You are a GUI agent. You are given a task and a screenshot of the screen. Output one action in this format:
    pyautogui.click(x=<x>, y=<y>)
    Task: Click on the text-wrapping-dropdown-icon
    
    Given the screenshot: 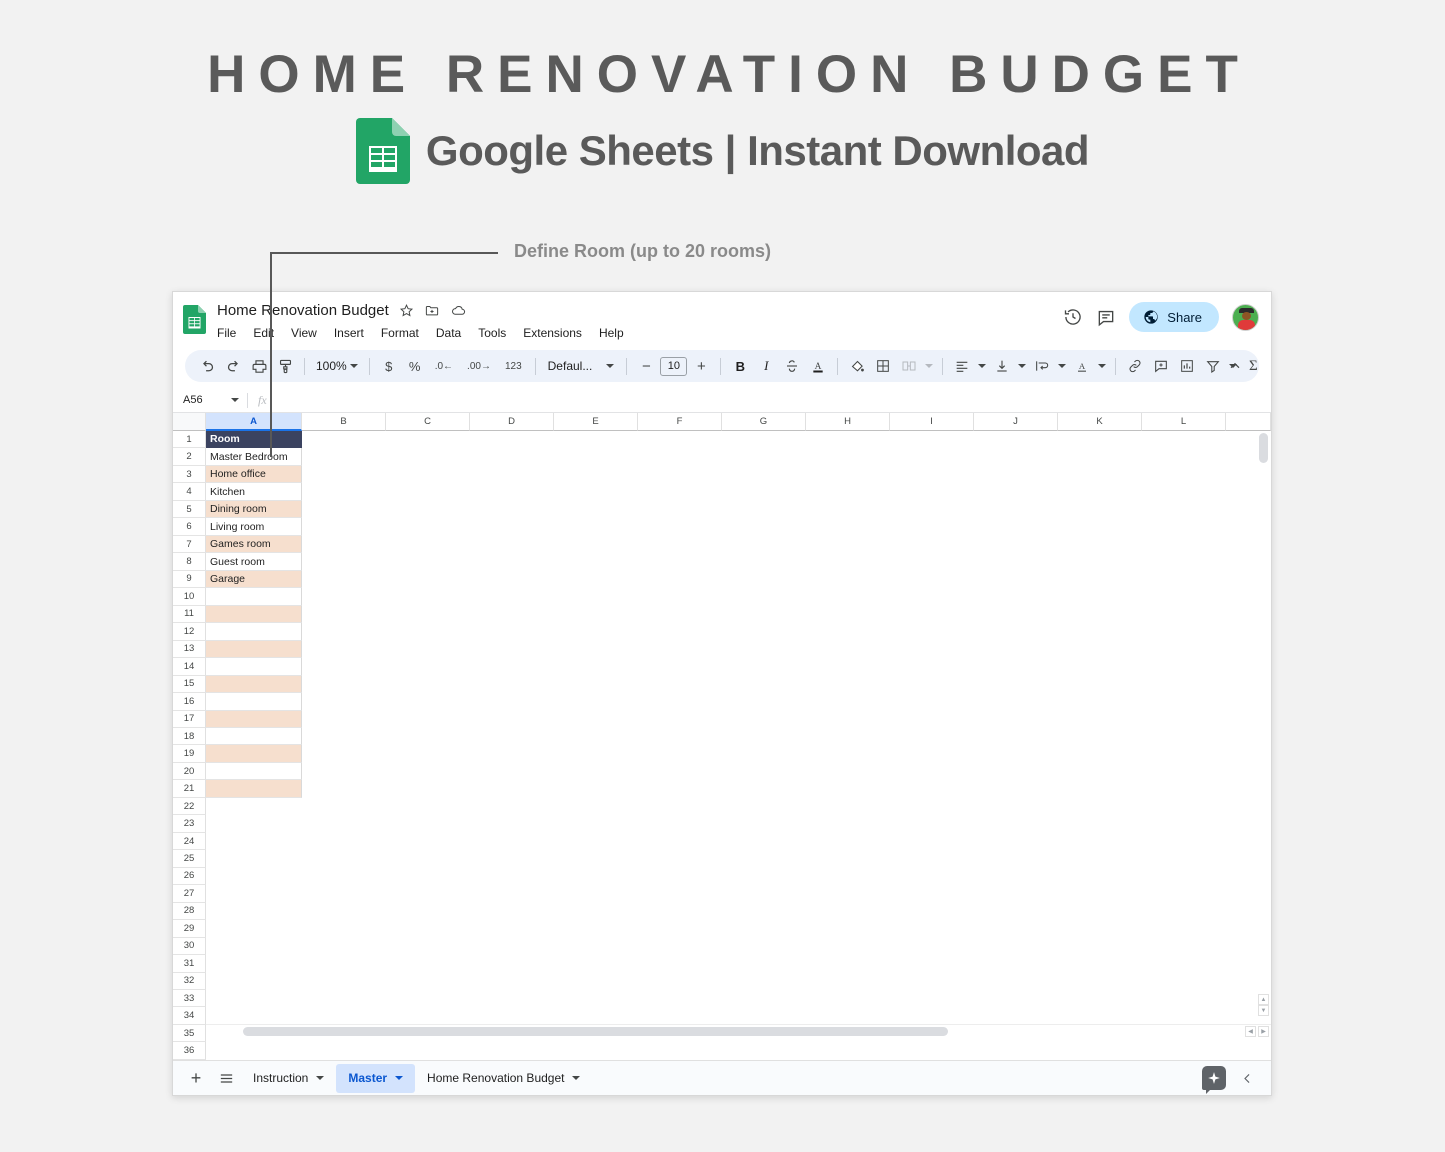 What is the action you would take?
    pyautogui.click(x=1062, y=366)
    